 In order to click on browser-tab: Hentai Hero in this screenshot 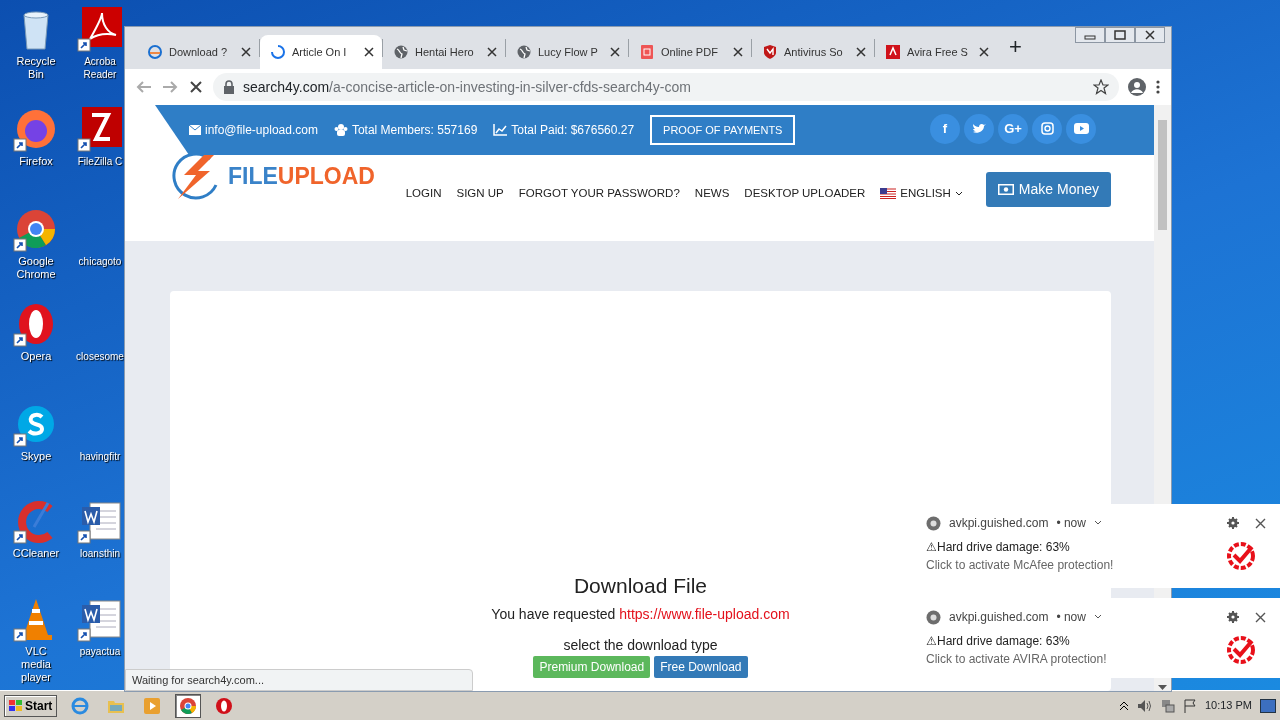, I will do `click(444, 52)`.